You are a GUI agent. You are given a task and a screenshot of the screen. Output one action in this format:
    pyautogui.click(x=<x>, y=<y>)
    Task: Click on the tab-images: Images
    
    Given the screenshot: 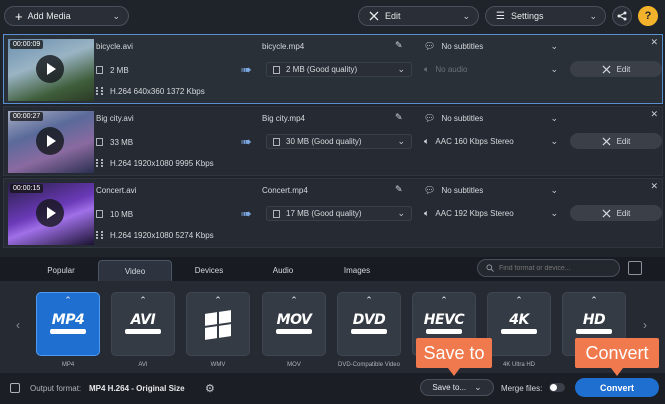 What is the action you would take?
    pyautogui.click(x=357, y=270)
    